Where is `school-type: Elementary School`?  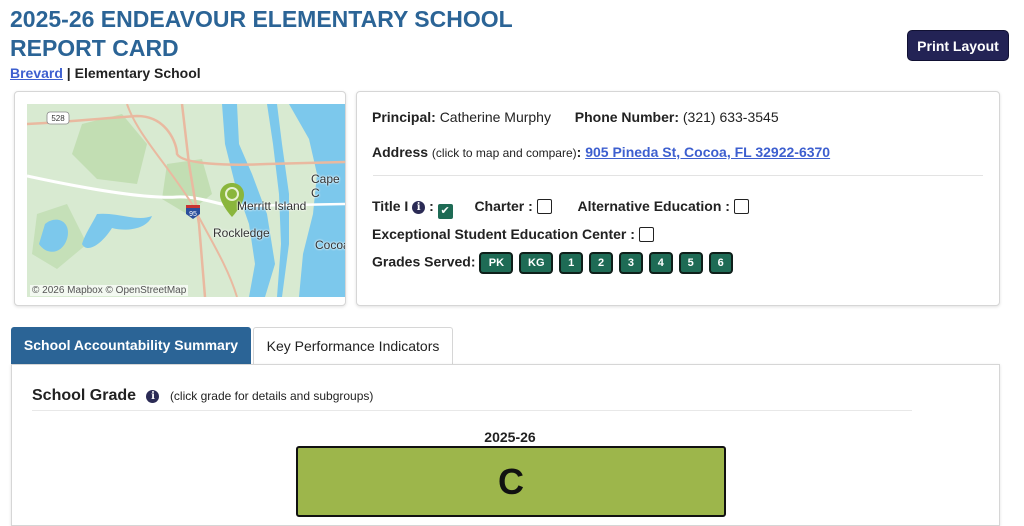 school-type: Elementary School is located at coordinates (137, 73).